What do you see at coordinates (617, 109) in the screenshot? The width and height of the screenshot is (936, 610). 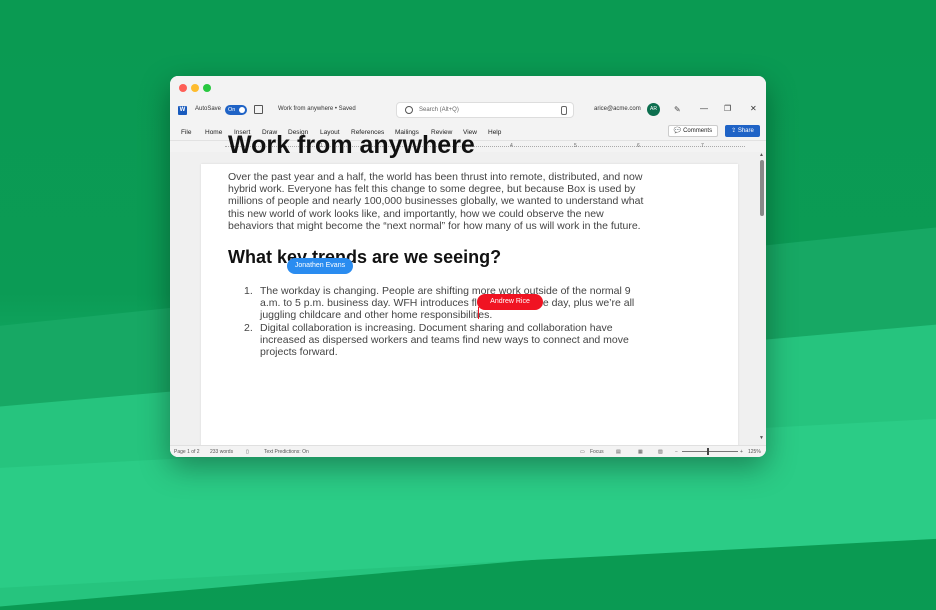 I see `user-email: arice@acme.com` at bounding box center [617, 109].